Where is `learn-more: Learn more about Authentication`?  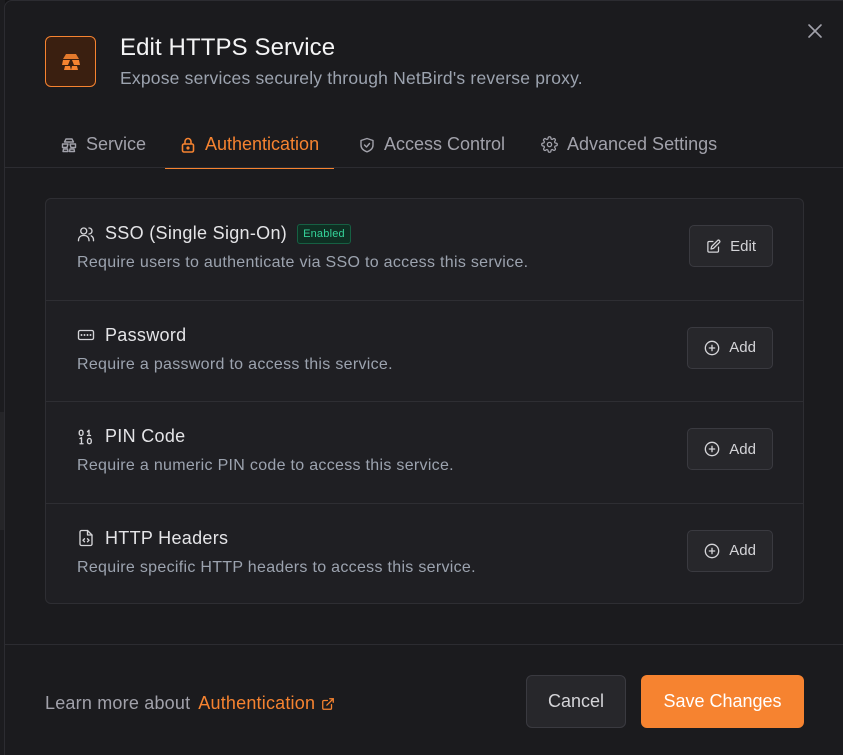 learn-more: Learn more about Authentication is located at coordinates (190, 703).